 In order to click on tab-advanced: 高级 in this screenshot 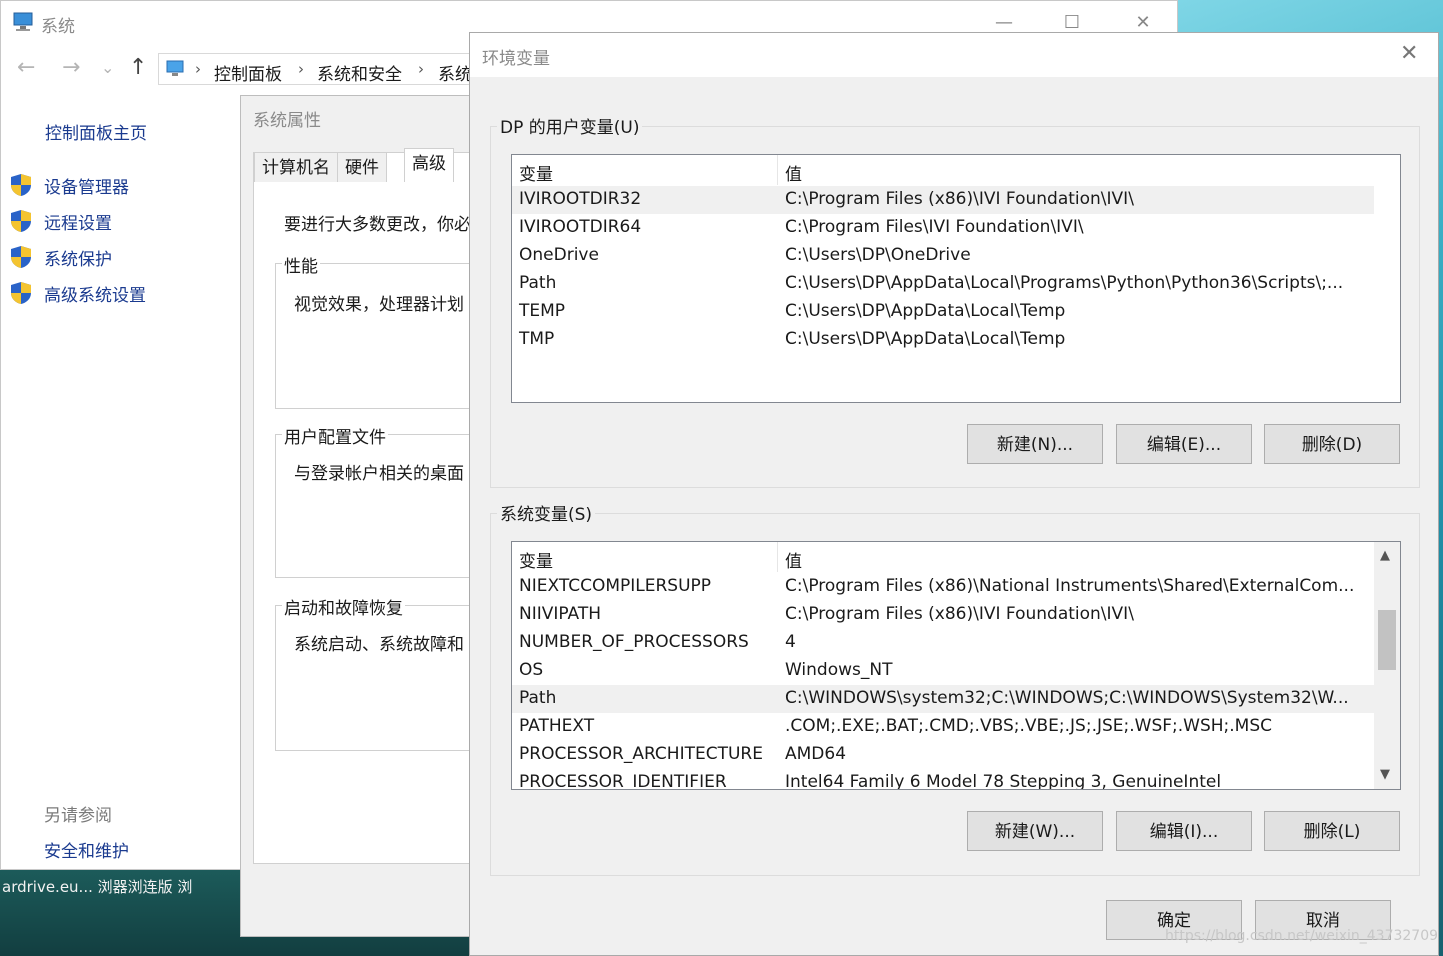, I will do `click(429, 165)`.